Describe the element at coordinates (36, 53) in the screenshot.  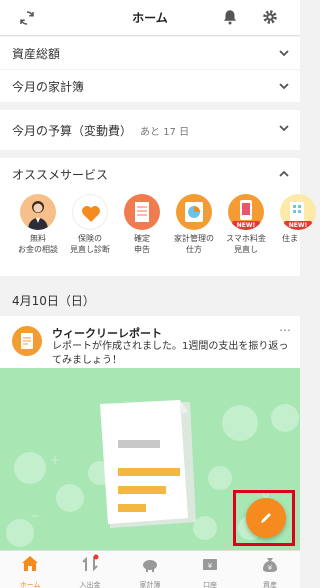
I see `assets-label: 資産総額` at that location.